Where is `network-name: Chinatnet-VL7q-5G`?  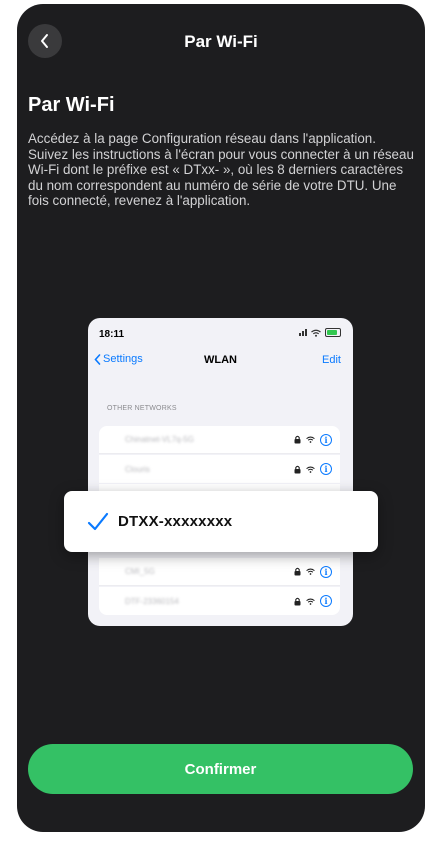
network-name: Chinatnet-VL7q-5G is located at coordinates (159, 439).